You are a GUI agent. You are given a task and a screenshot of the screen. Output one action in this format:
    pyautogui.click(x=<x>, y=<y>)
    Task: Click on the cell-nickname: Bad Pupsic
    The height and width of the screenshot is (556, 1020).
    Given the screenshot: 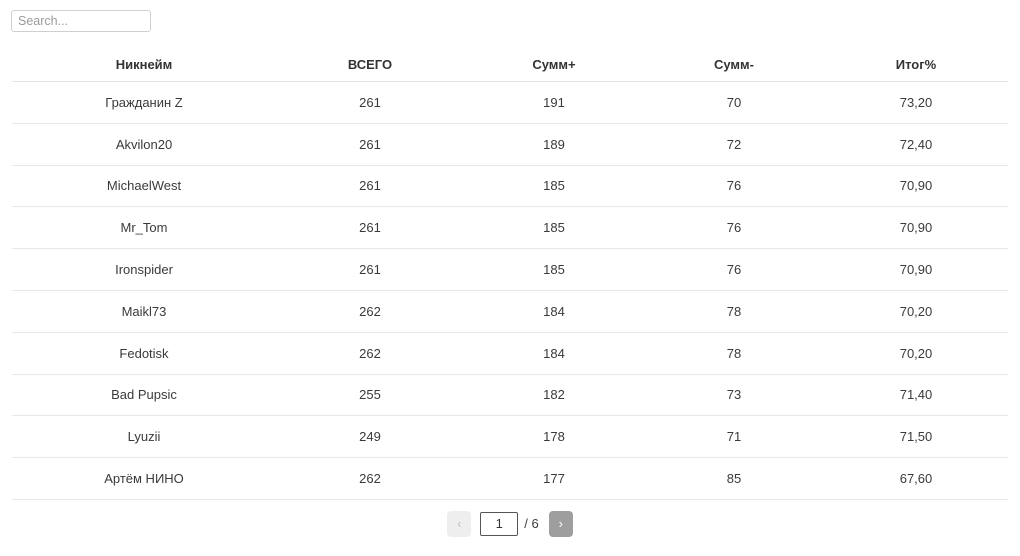 What is the action you would take?
    pyautogui.click(x=144, y=395)
    